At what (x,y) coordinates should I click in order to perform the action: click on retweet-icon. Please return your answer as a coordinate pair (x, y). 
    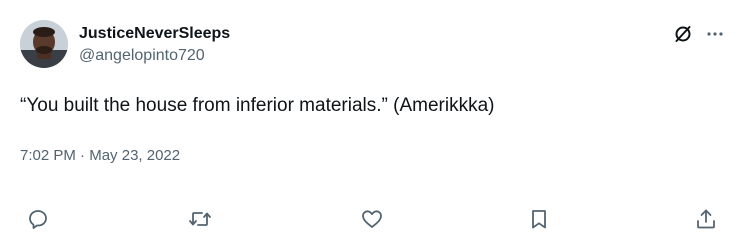
    Looking at the image, I should click on (200, 219).